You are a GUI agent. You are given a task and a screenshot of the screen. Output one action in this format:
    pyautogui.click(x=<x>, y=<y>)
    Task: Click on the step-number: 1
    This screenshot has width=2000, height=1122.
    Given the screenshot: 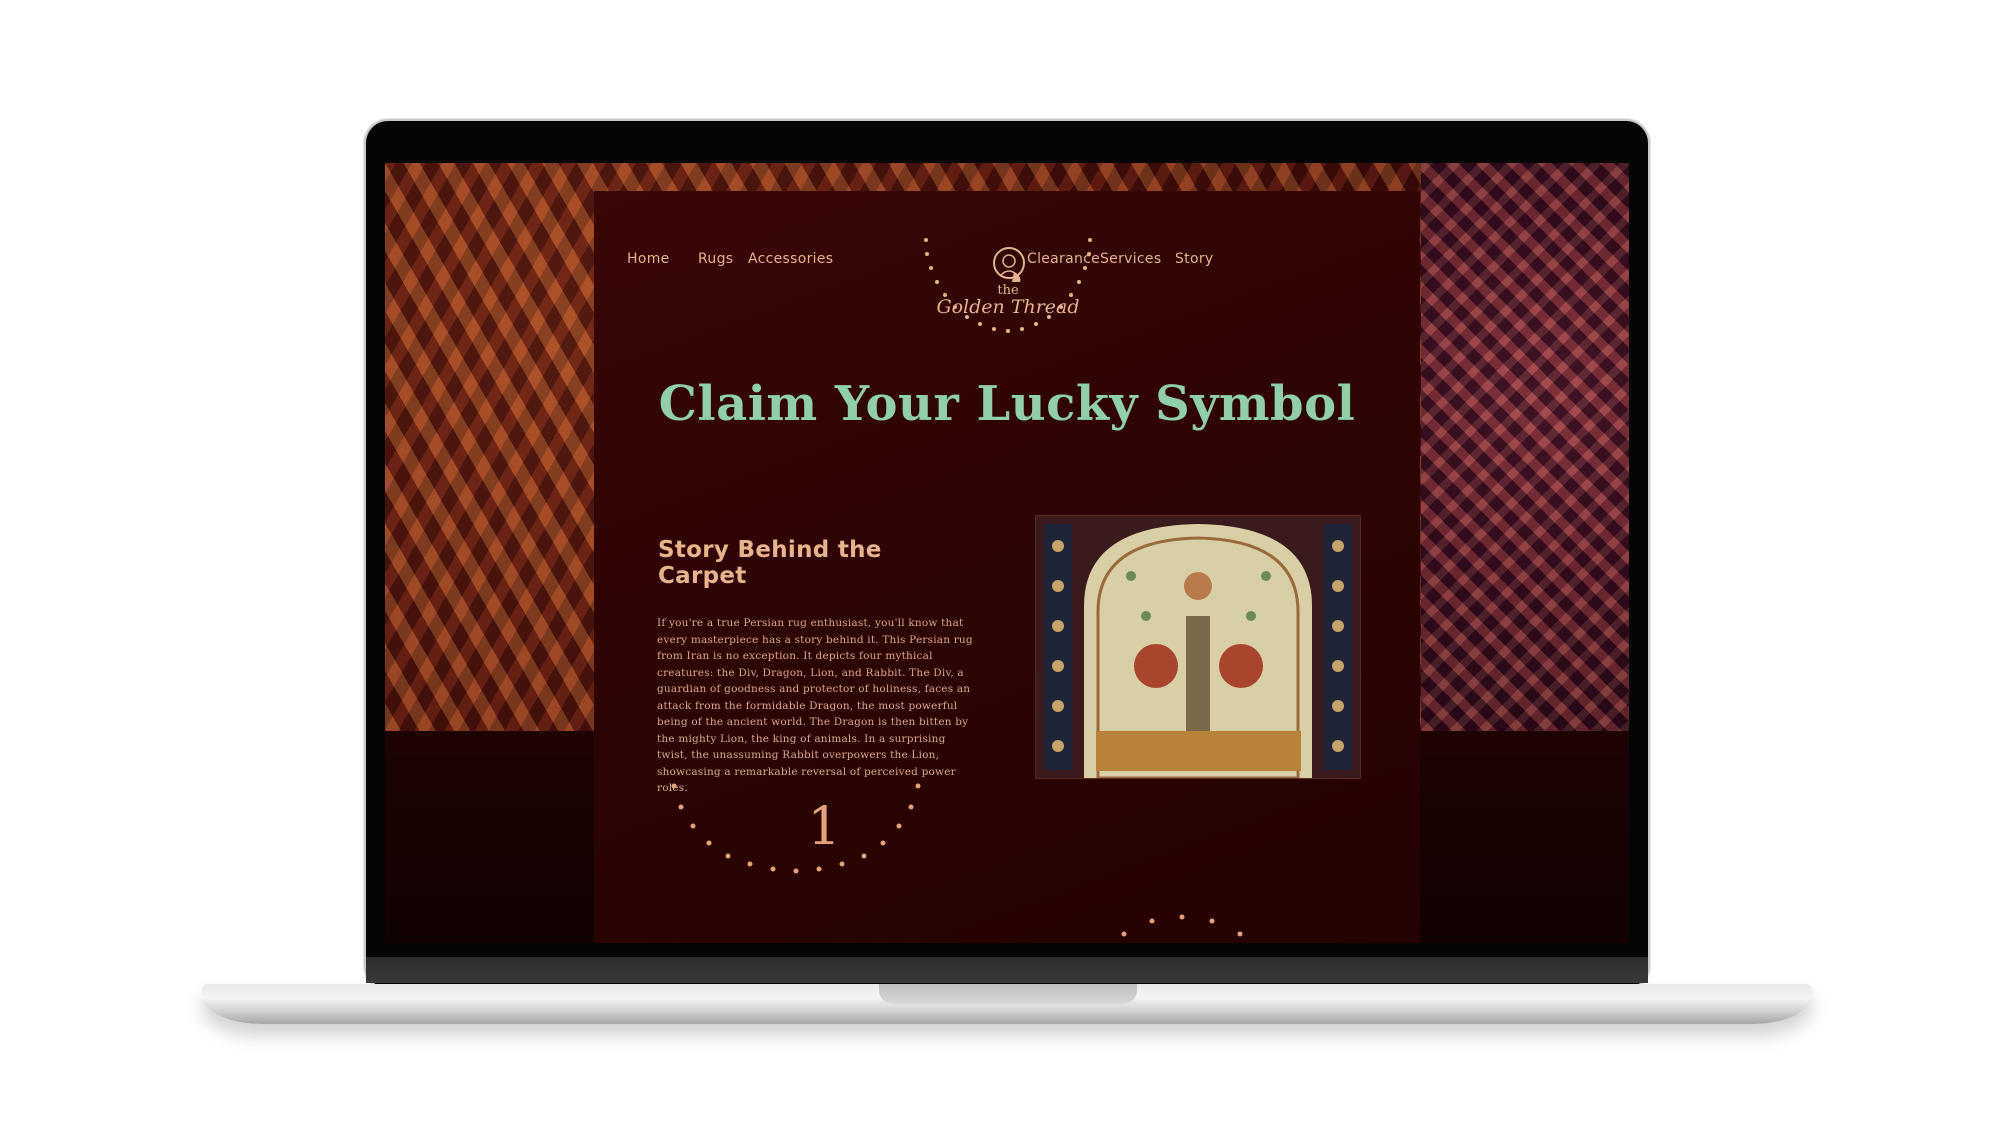 What is the action you would take?
    pyautogui.click(x=824, y=827)
    